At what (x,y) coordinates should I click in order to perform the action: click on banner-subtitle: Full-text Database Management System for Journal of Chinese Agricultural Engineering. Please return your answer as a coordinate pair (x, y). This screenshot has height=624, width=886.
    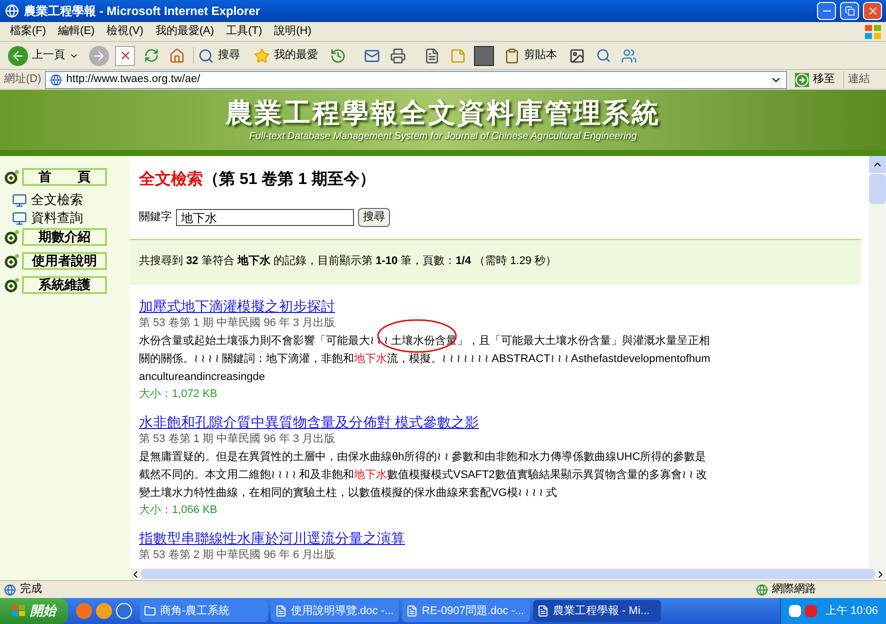
    Looking at the image, I should click on (443, 137).